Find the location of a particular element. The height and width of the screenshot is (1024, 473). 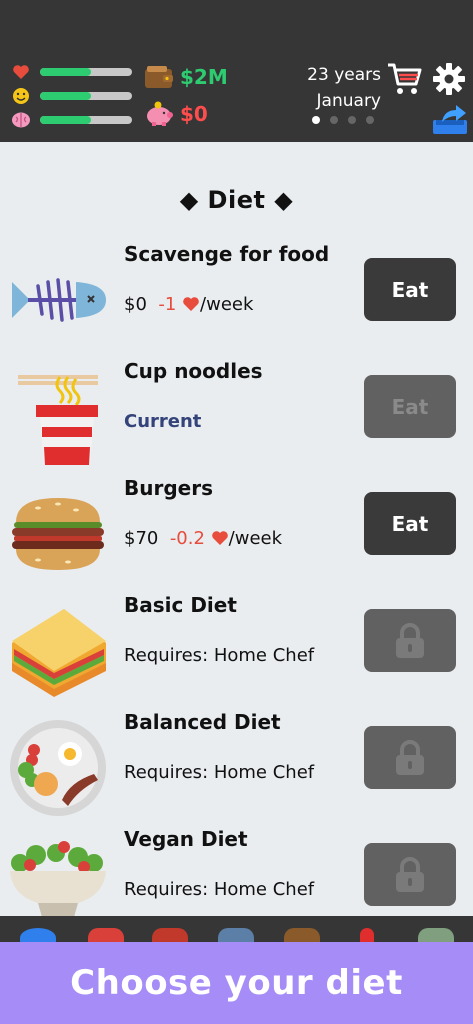

current-status: Current is located at coordinates (163, 421).